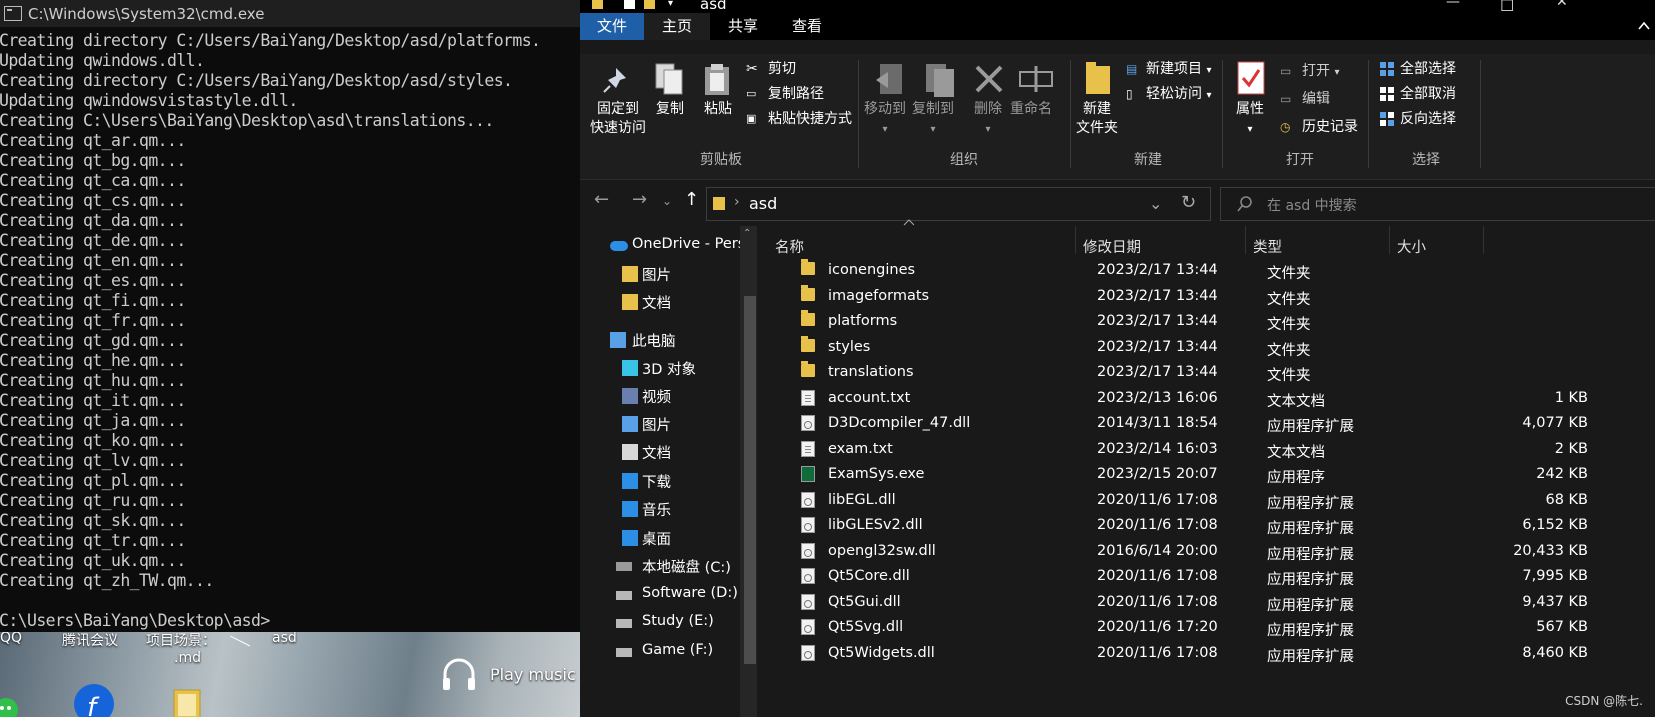  Describe the element at coordinates (1316, 99) in the screenshot. I see `edit-button: 编辑` at that location.